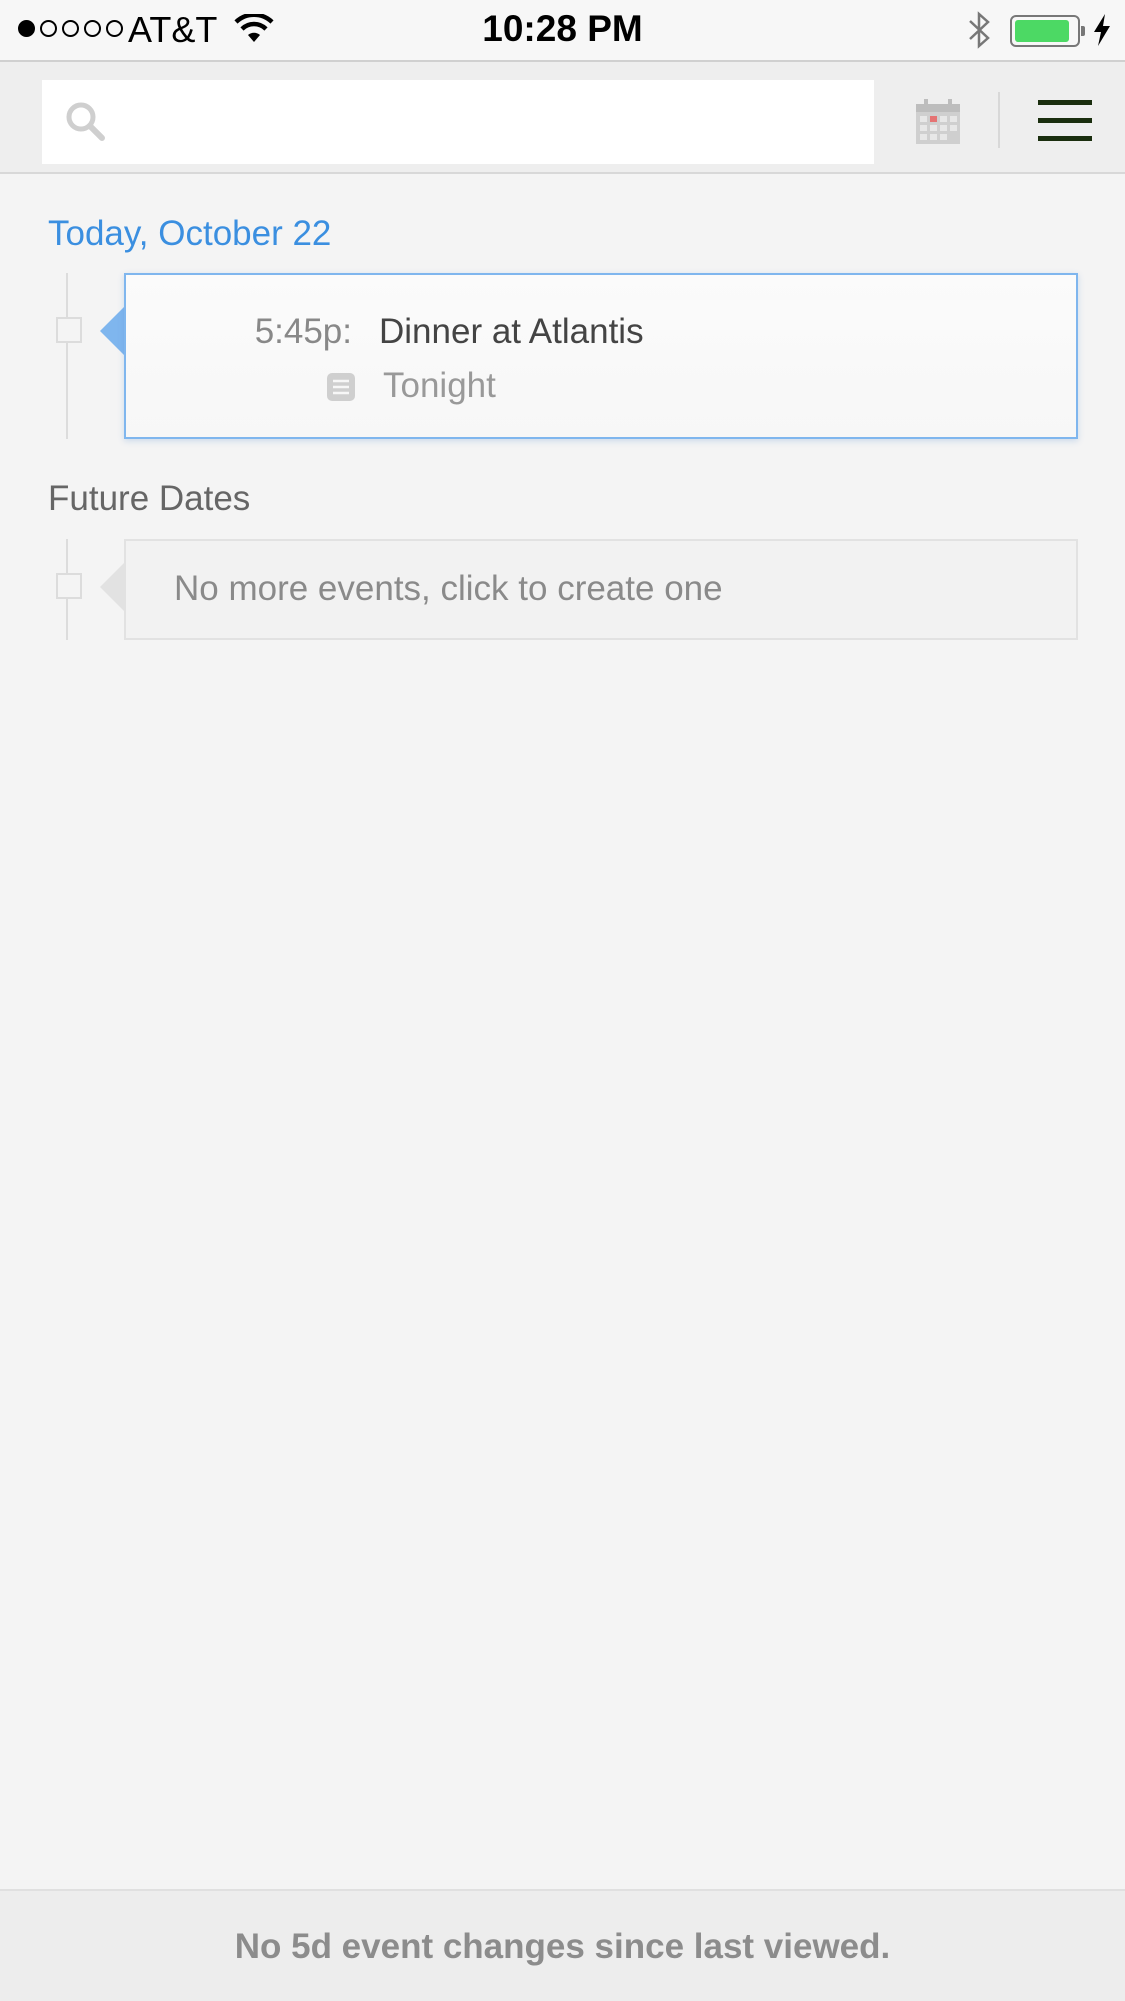 Image resolution: width=1125 pixels, height=2001 pixels. What do you see at coordinates (112, 587) in the screenshot?
I see `empty-pointer` at bounding box center [112, 587].